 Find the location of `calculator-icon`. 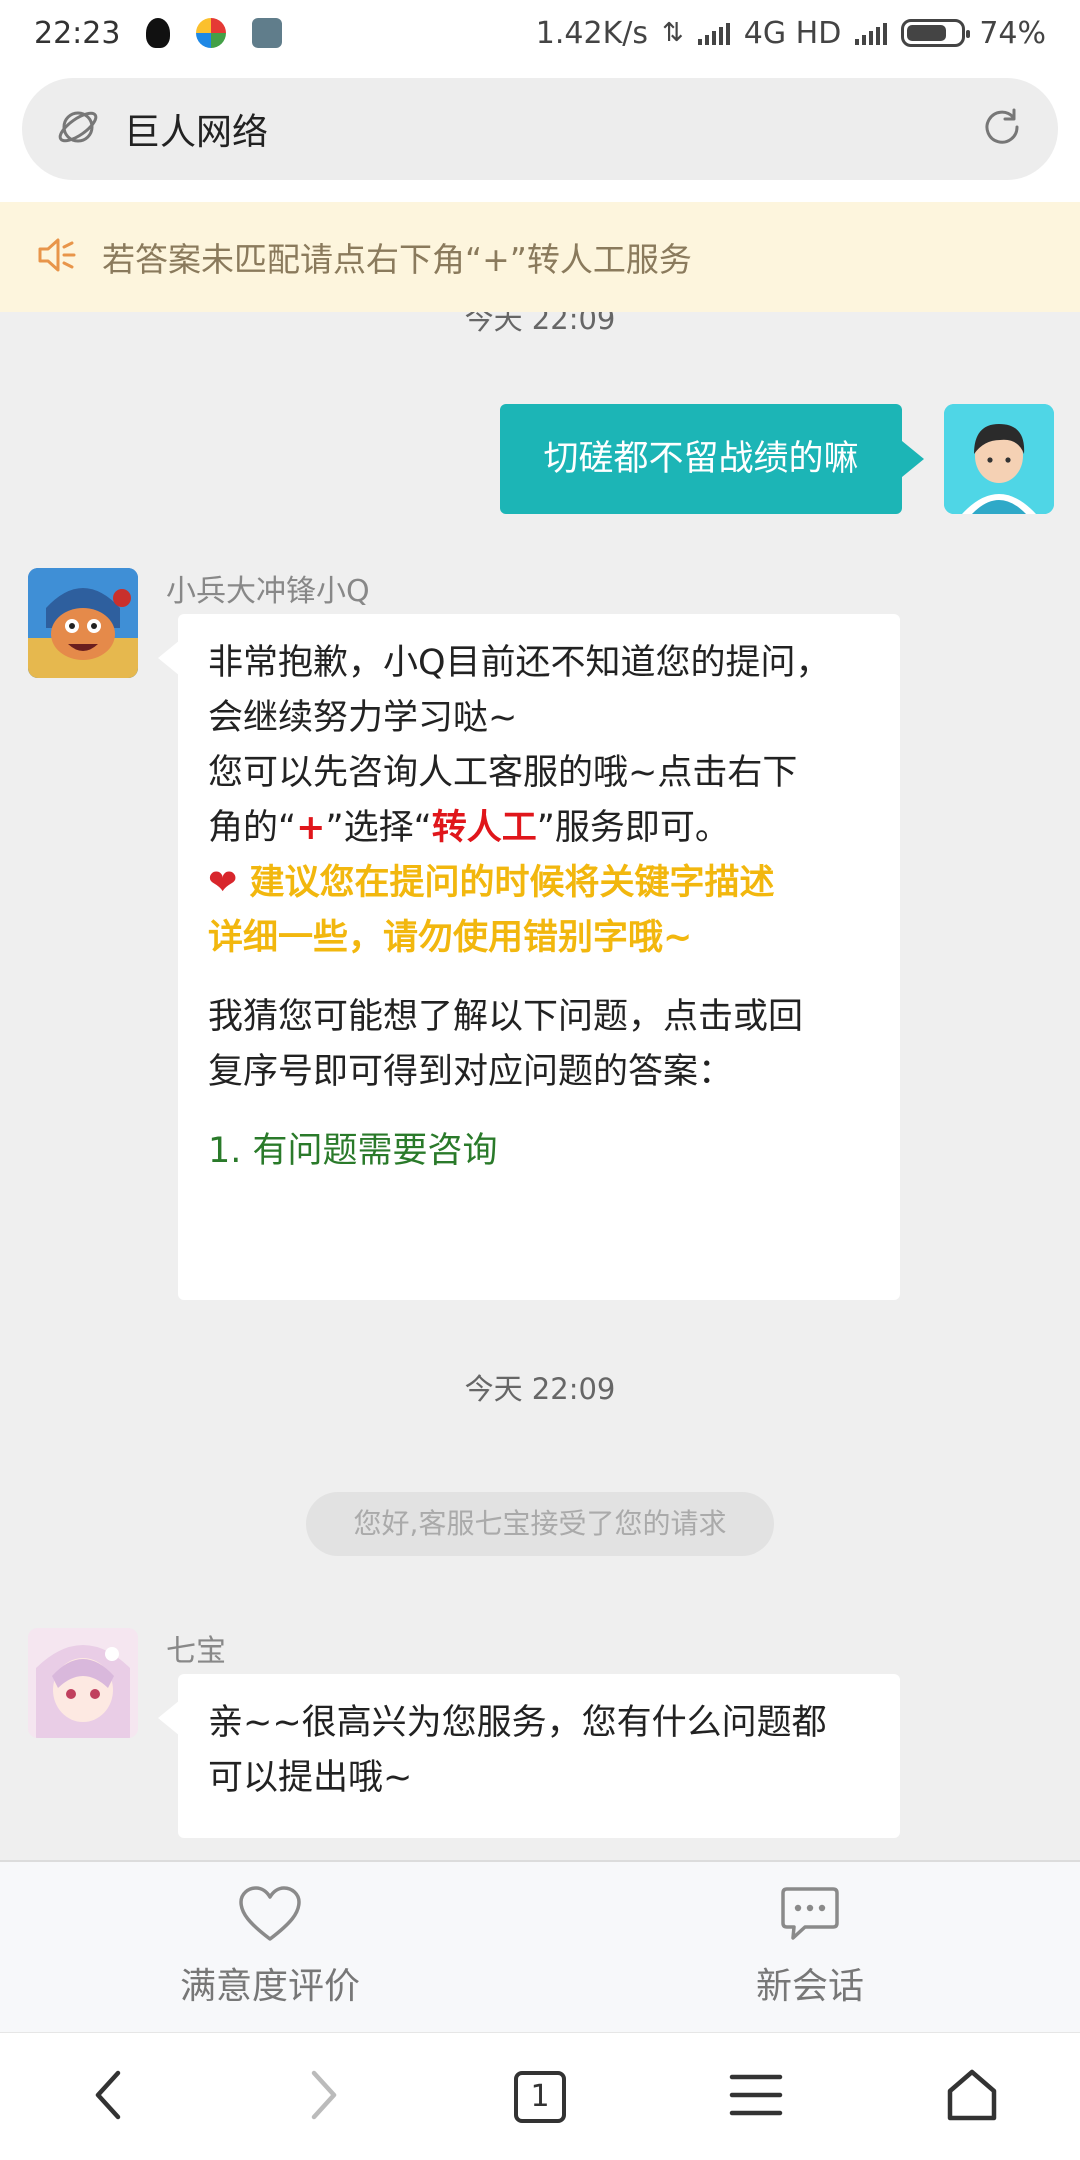

calculator-icon is located at coordinates (267, 33).